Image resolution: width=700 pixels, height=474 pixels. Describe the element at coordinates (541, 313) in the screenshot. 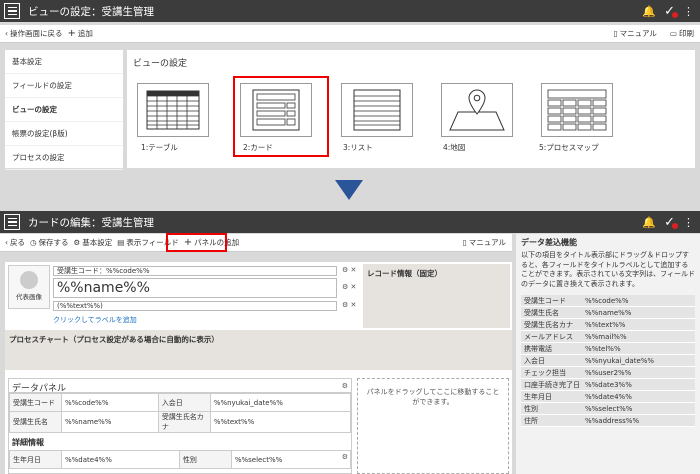

I see `field-name: 受講生氏名` at that location.